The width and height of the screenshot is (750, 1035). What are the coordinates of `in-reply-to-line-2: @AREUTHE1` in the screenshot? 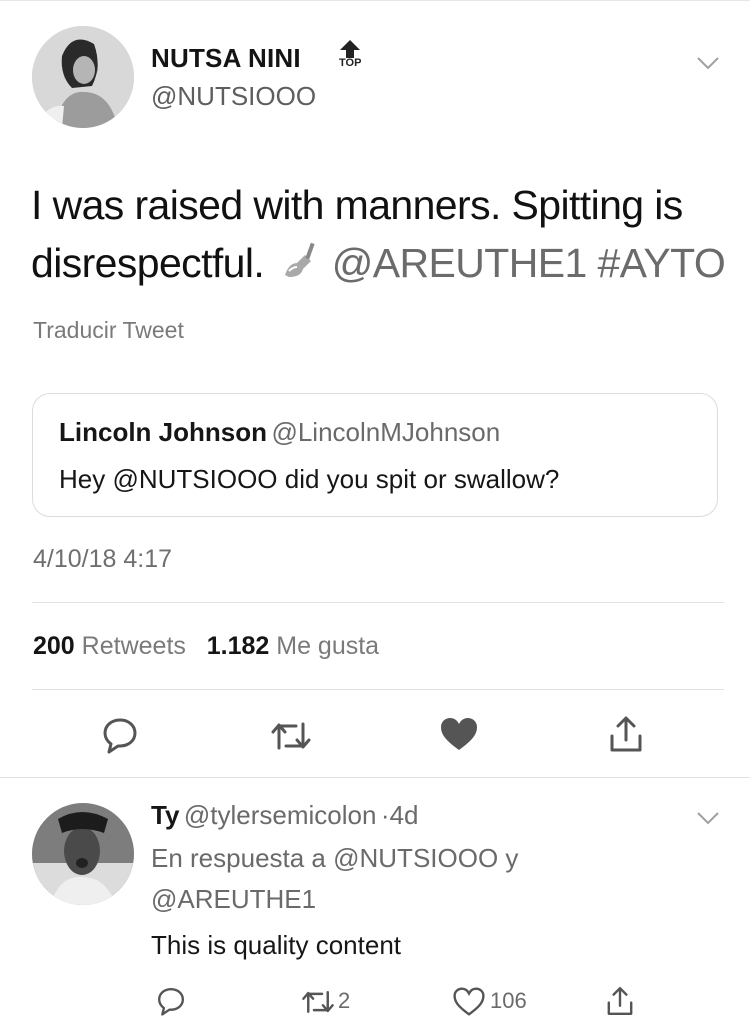 It's located at (233, 899).